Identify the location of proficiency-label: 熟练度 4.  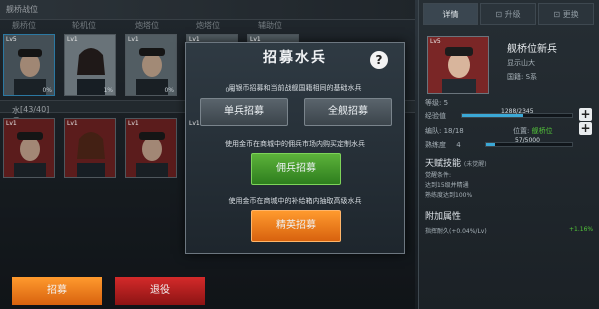
(443, 145).